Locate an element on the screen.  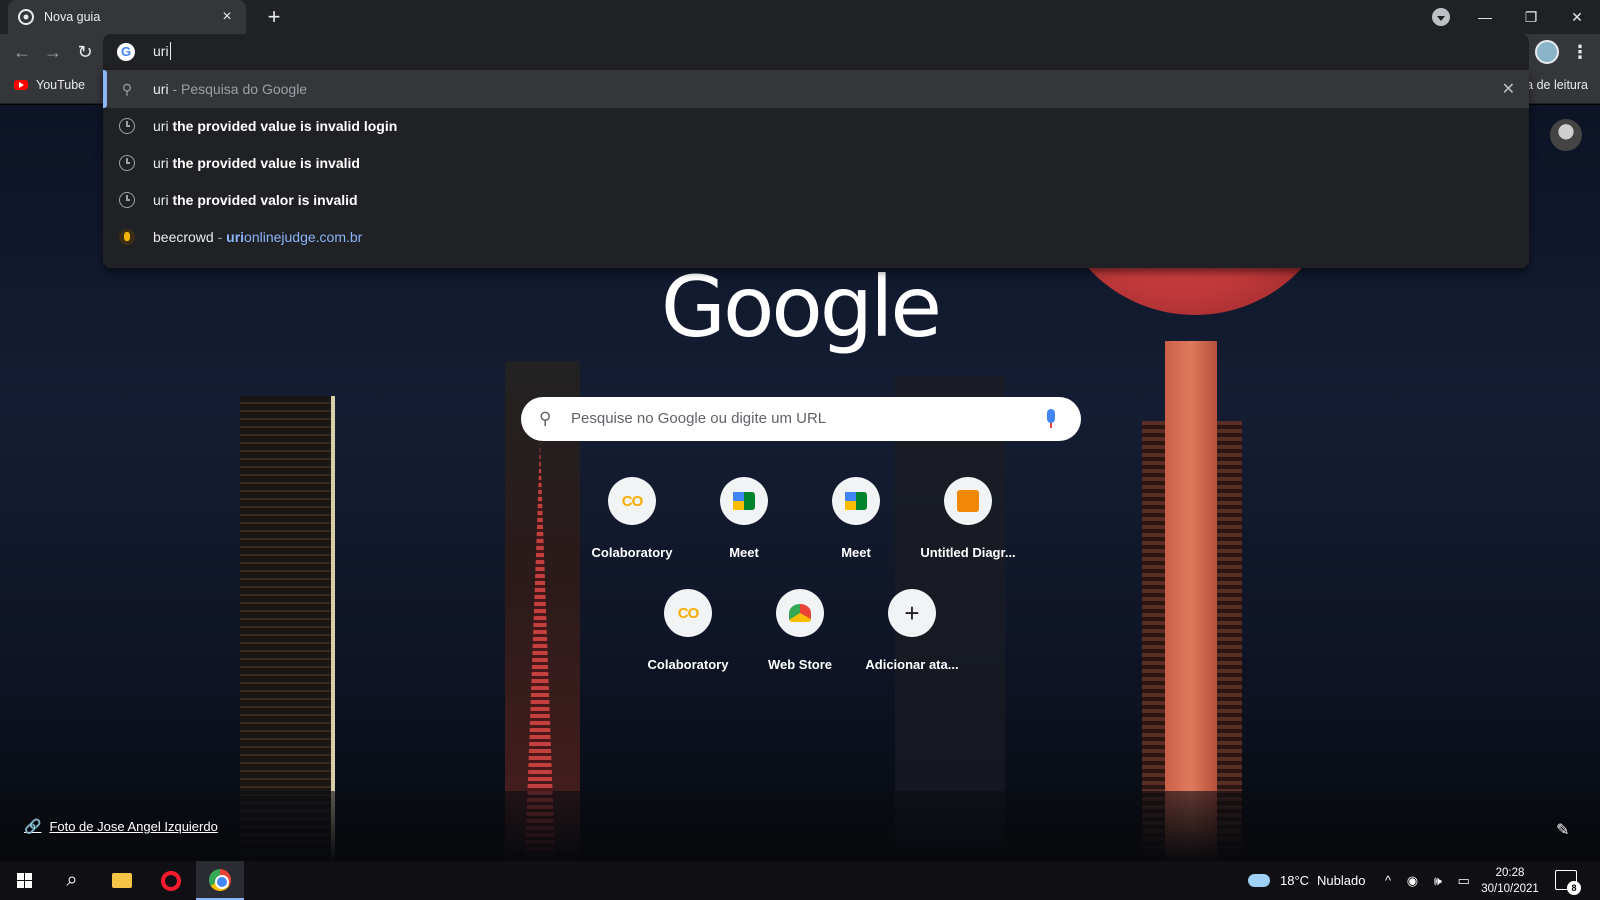
plus-icon: + is located at coordinates (912, 613).